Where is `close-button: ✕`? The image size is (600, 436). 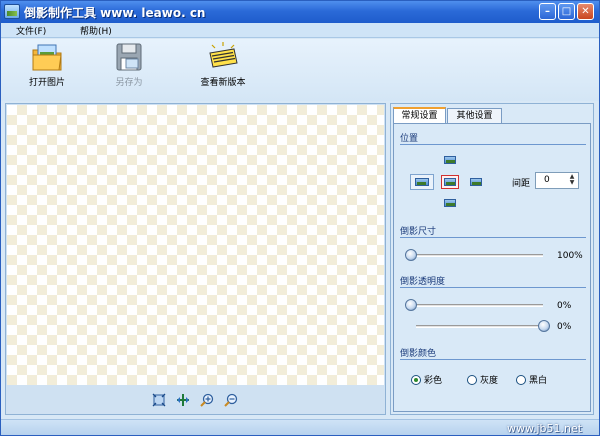
close-button: ✕ is located at coordinates (585, 11).